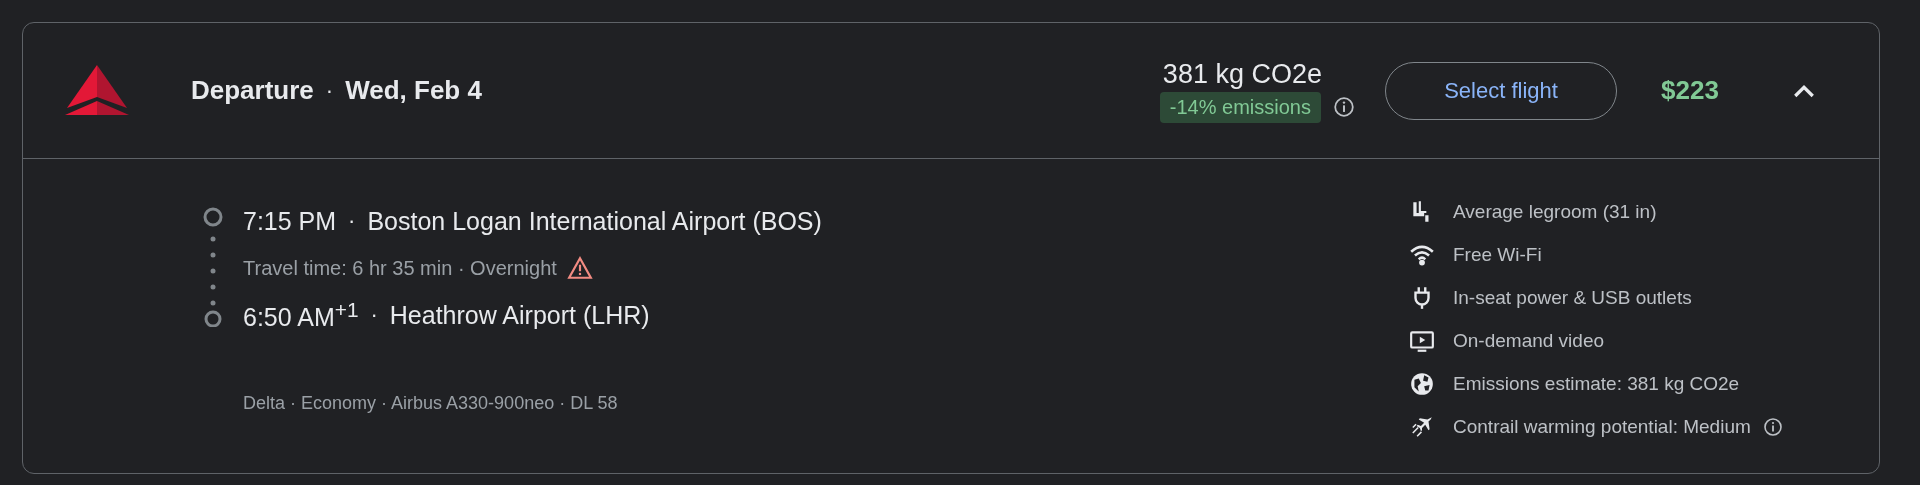  I want to click on flight-details: Delta · Economy · Airbus A330-900neo · DL 58, so click(431, 403).